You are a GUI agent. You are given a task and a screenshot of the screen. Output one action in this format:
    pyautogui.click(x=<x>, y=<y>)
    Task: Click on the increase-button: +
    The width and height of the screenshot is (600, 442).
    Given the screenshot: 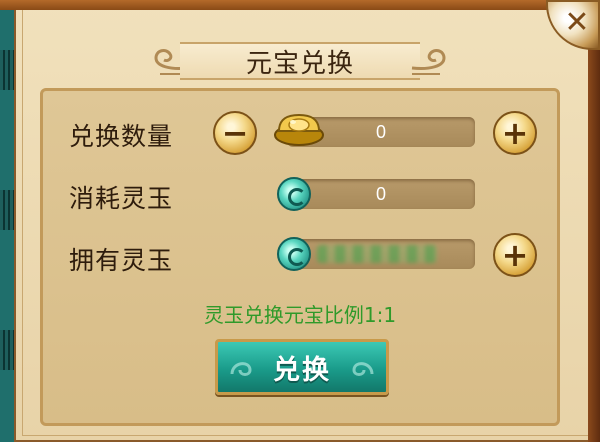 What is the action you would take?
    pyautogui.click(x=515, y=133)
    